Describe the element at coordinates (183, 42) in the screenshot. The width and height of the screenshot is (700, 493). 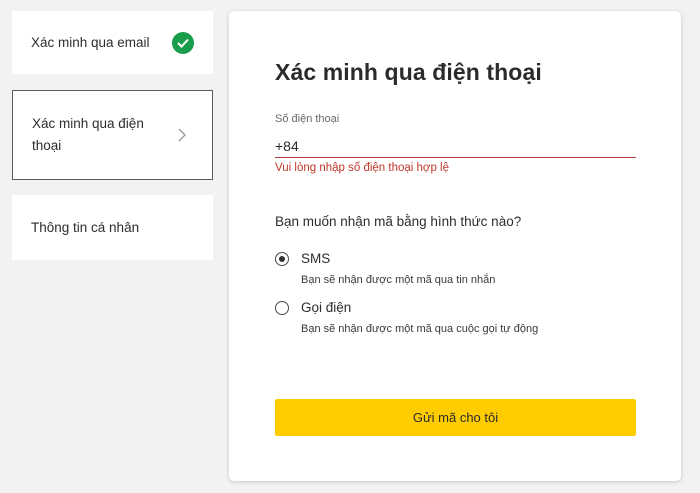
I see `check-circle-icon` at that location.